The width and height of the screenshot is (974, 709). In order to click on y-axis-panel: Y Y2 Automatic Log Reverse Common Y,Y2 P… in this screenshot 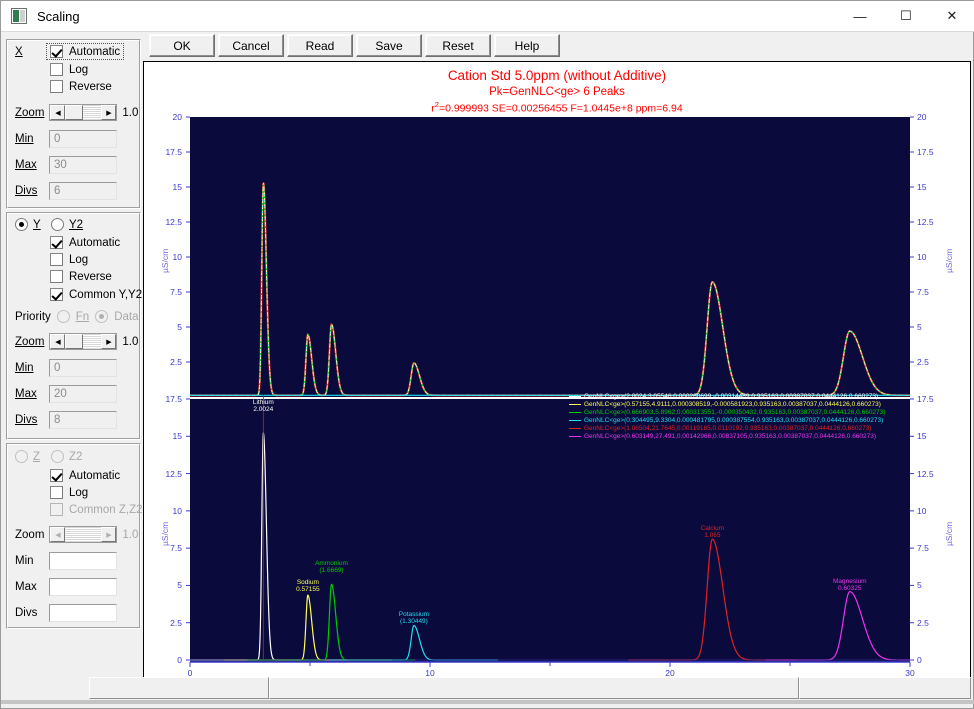, I will do `click(74, 326)`.